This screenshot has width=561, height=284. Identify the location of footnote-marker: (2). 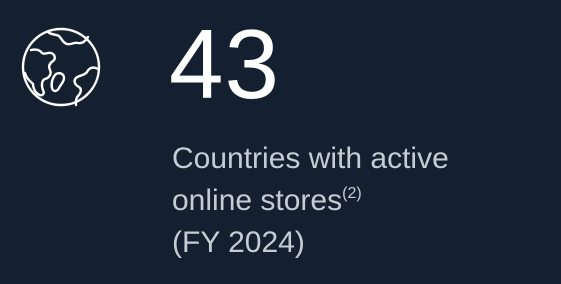
(352, 193).